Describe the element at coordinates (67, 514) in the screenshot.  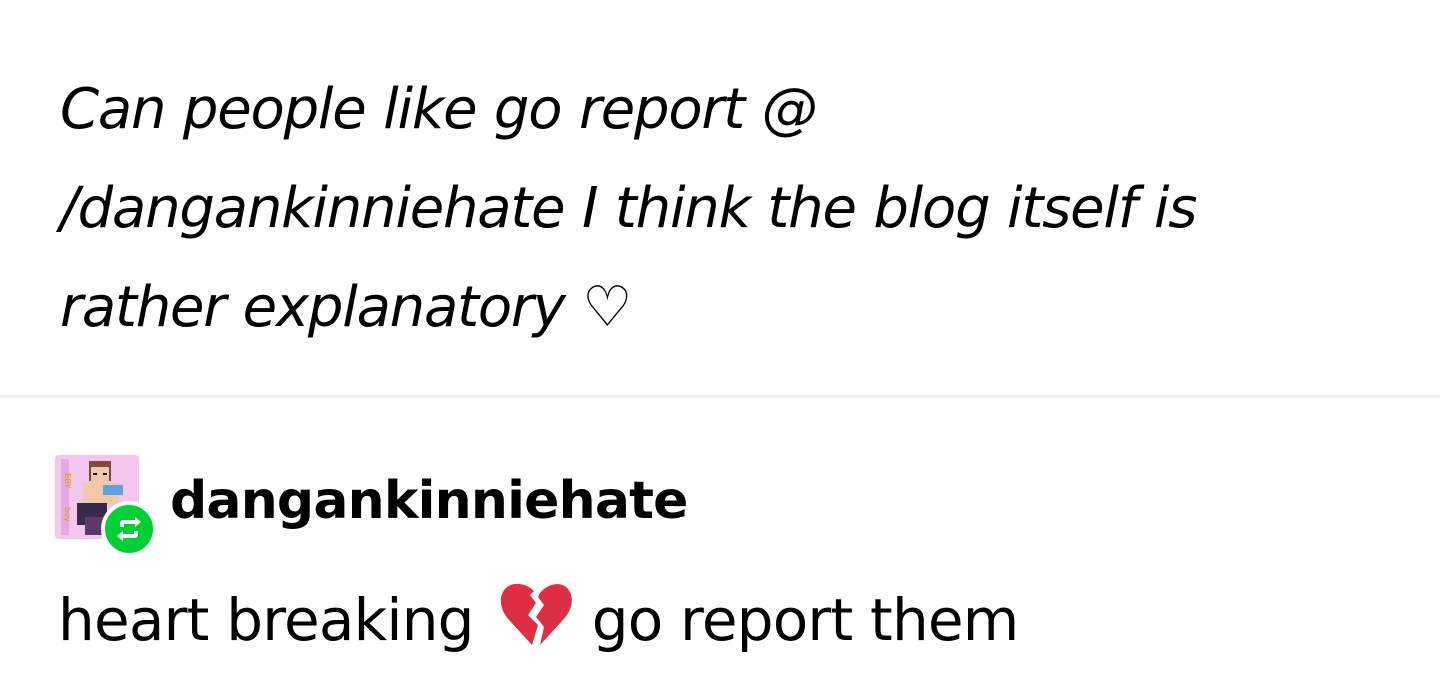
I see `svg-text: boy` at that location.